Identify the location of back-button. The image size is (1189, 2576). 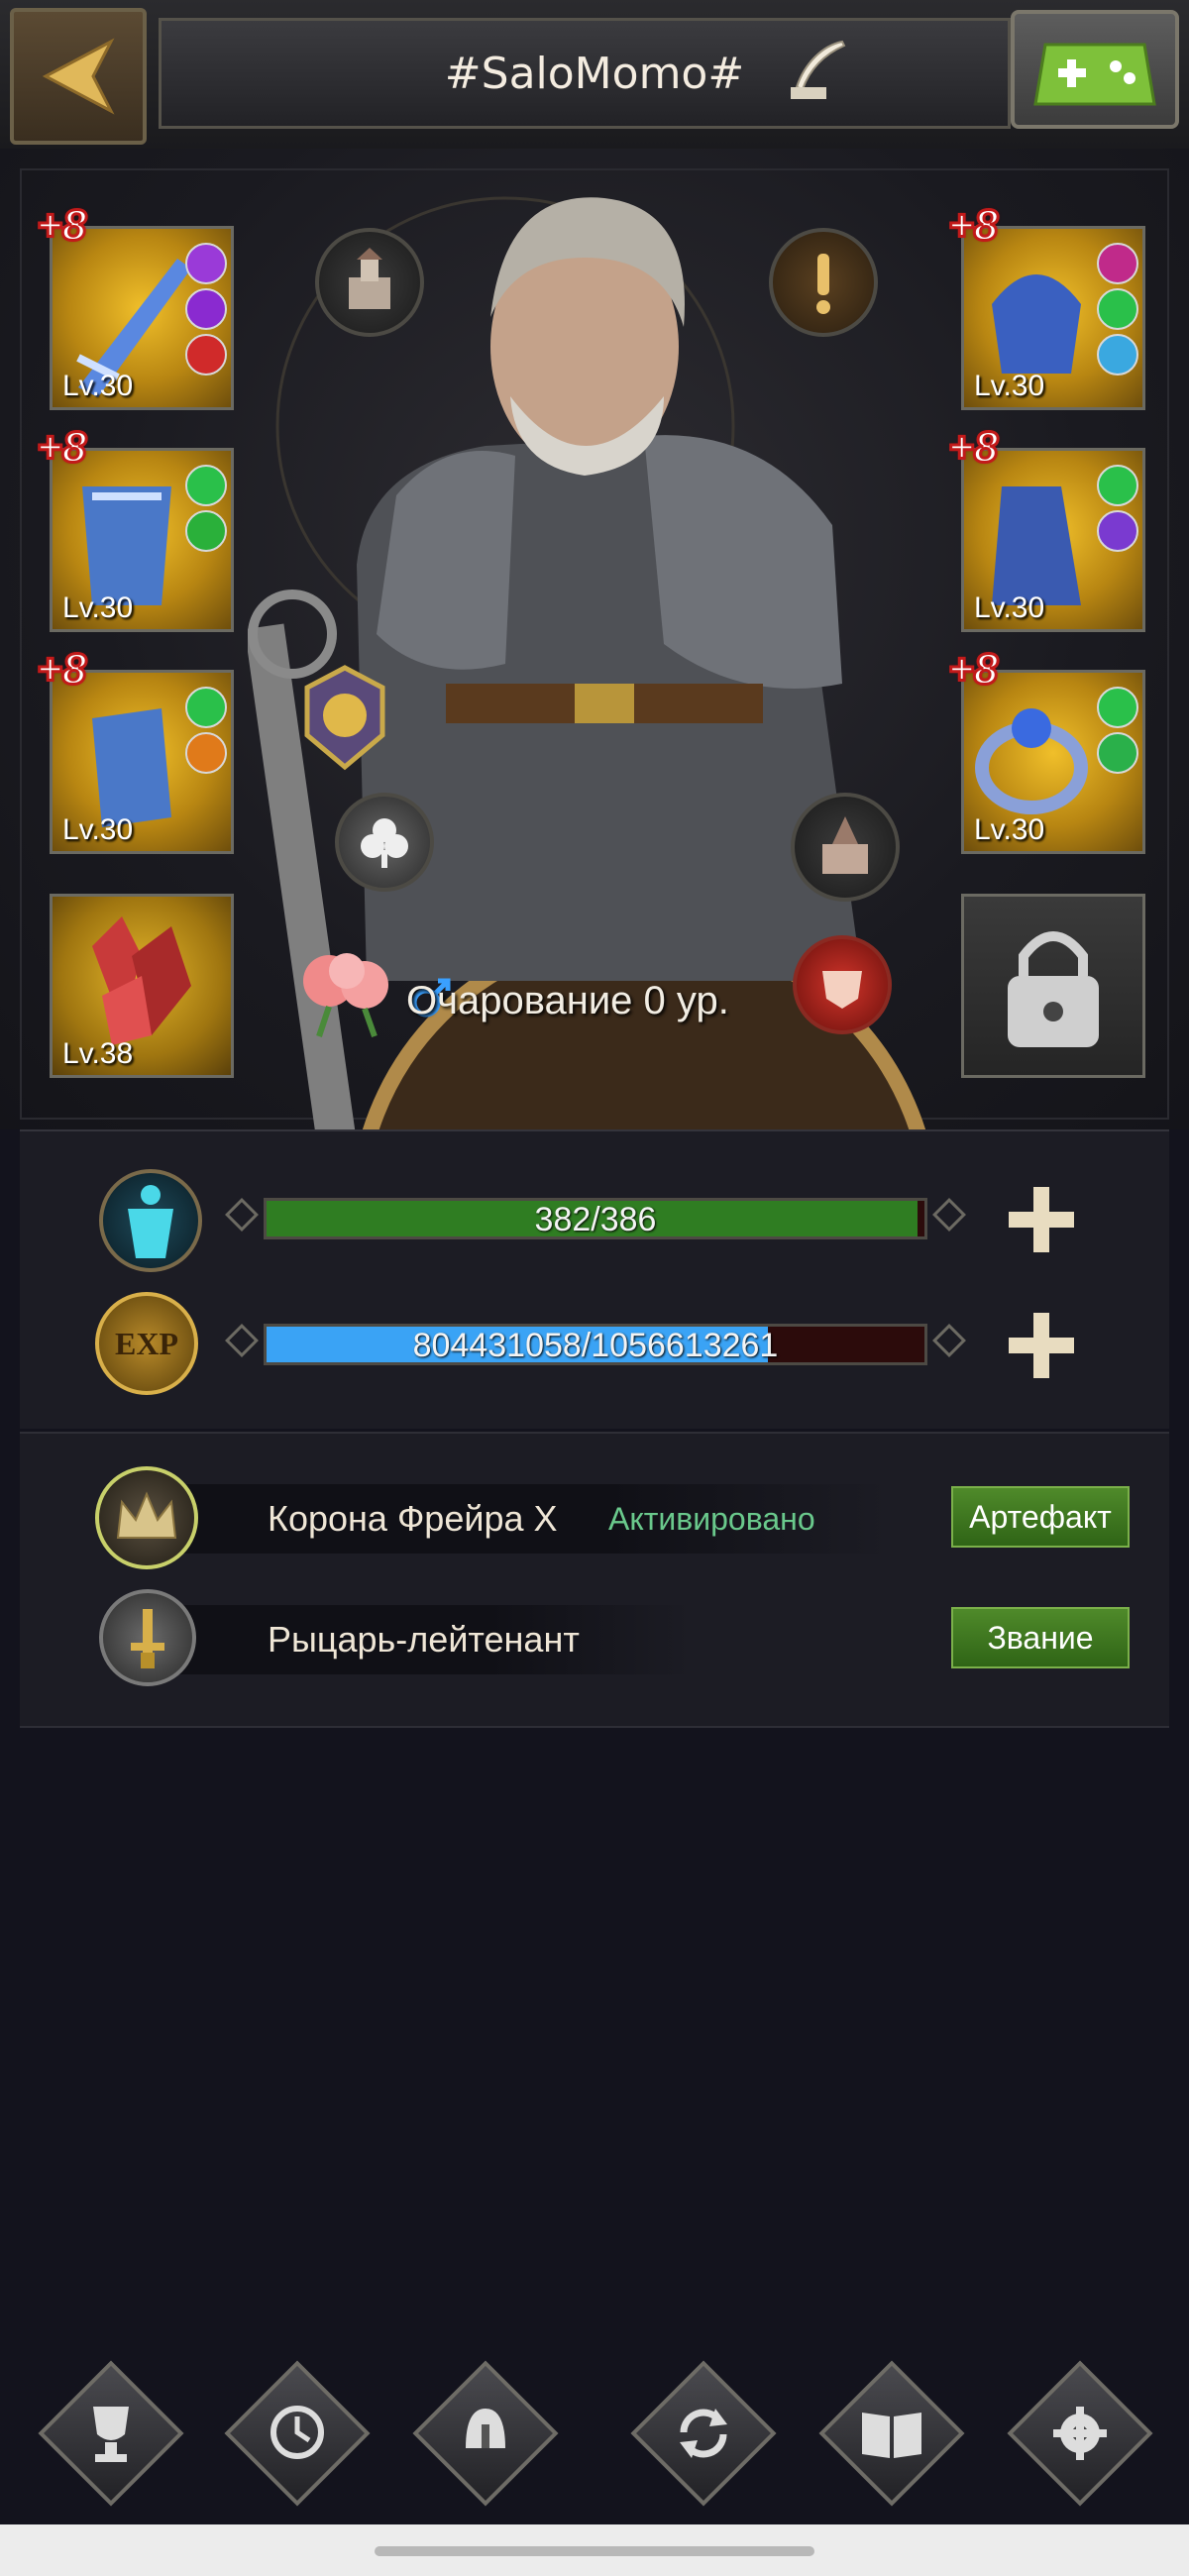
(79, 76).